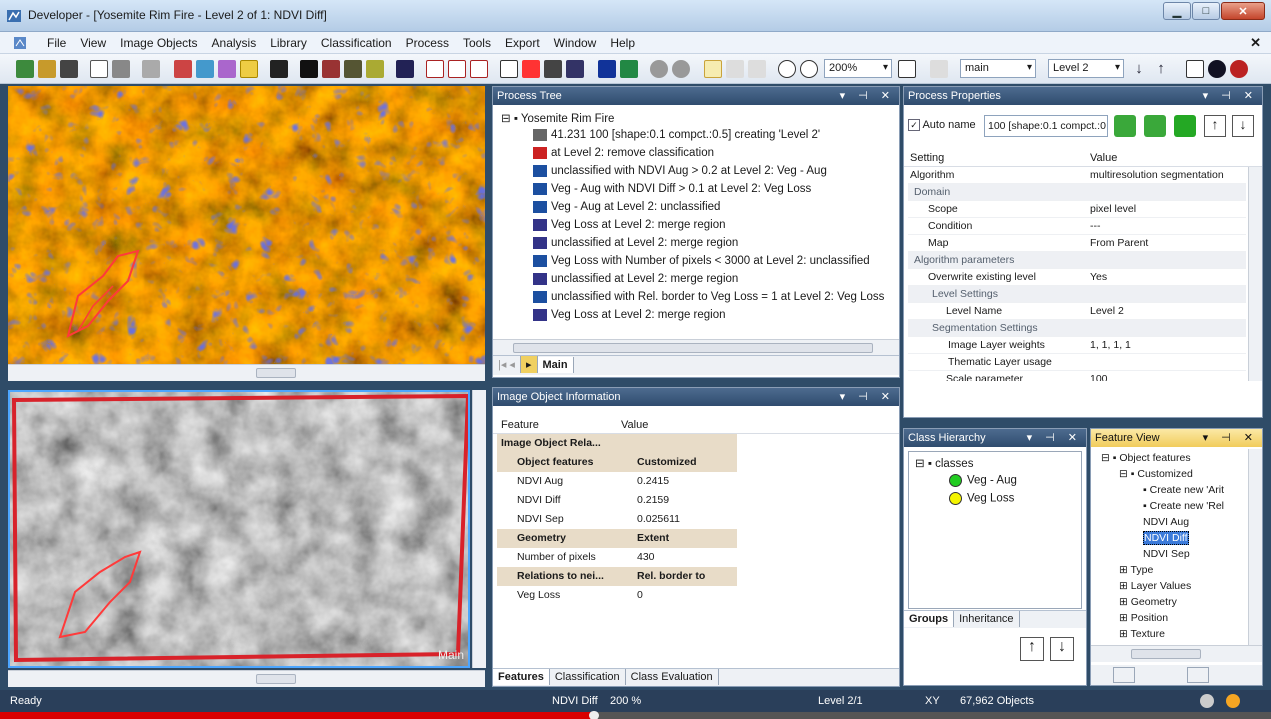 The height and width of the screenshot is (719, 1271). I want to click on property-value: Yes, so click(1098, 277).